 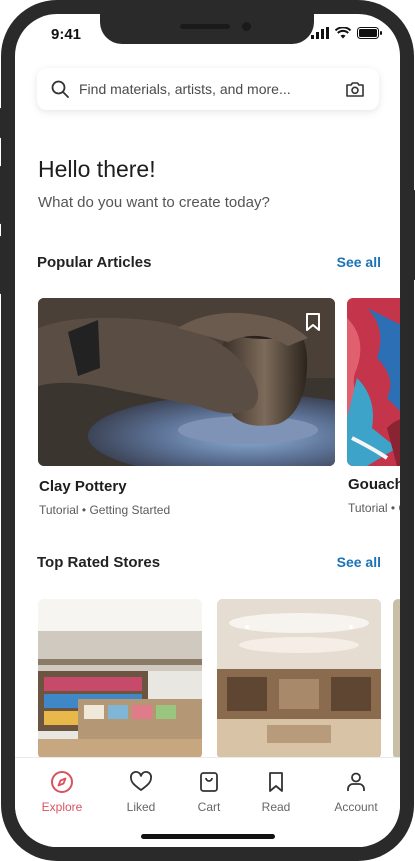 What do you see at coordinates (355, 89) in the screenshot?
I see `camera-icon` at bounding box center [355, 89].